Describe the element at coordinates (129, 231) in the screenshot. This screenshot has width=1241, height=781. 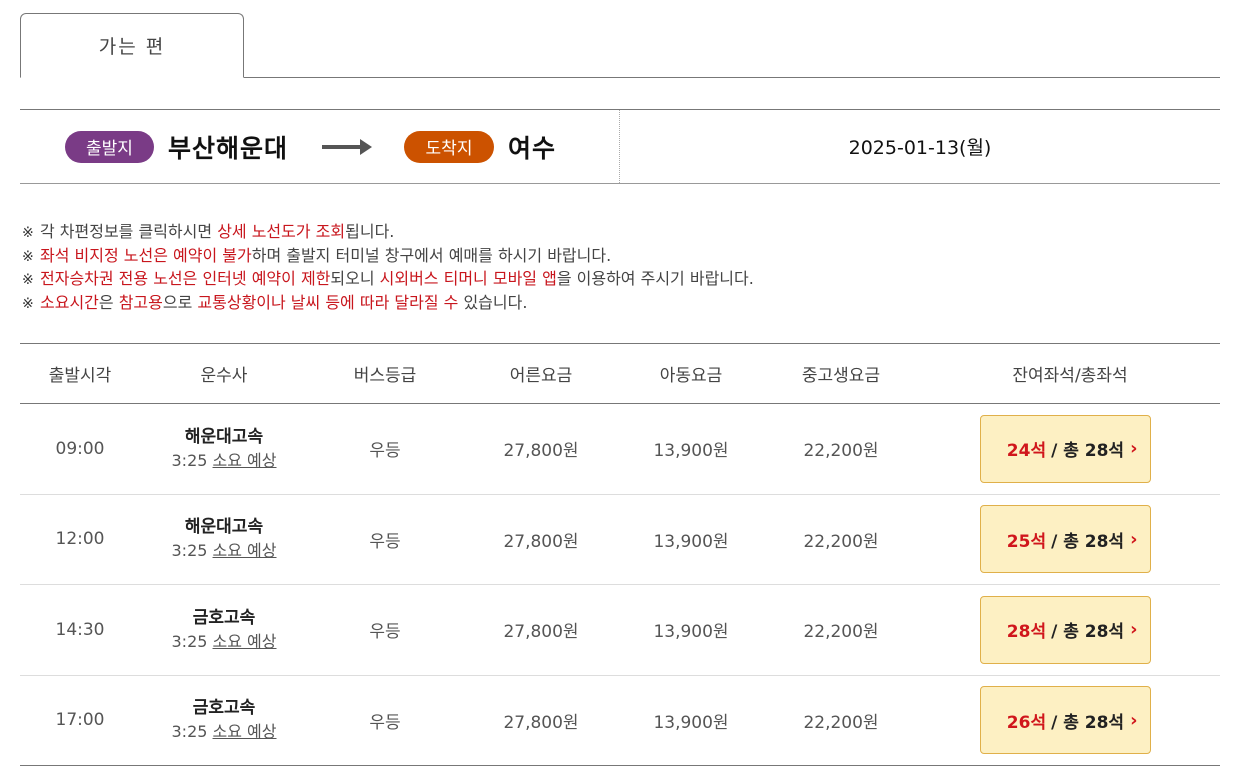
I see `notice-text: 각 차편정보를 클릭하시면` at that location.